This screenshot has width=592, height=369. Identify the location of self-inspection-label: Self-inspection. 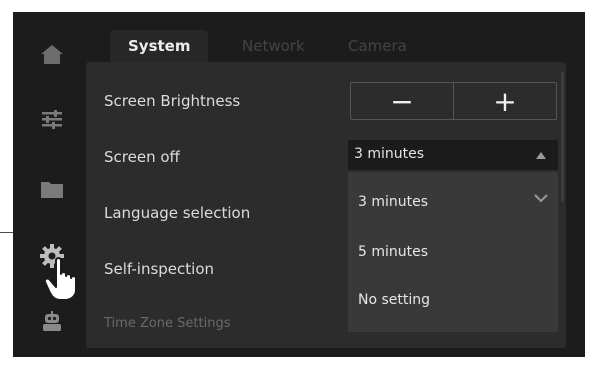
(159, 269).